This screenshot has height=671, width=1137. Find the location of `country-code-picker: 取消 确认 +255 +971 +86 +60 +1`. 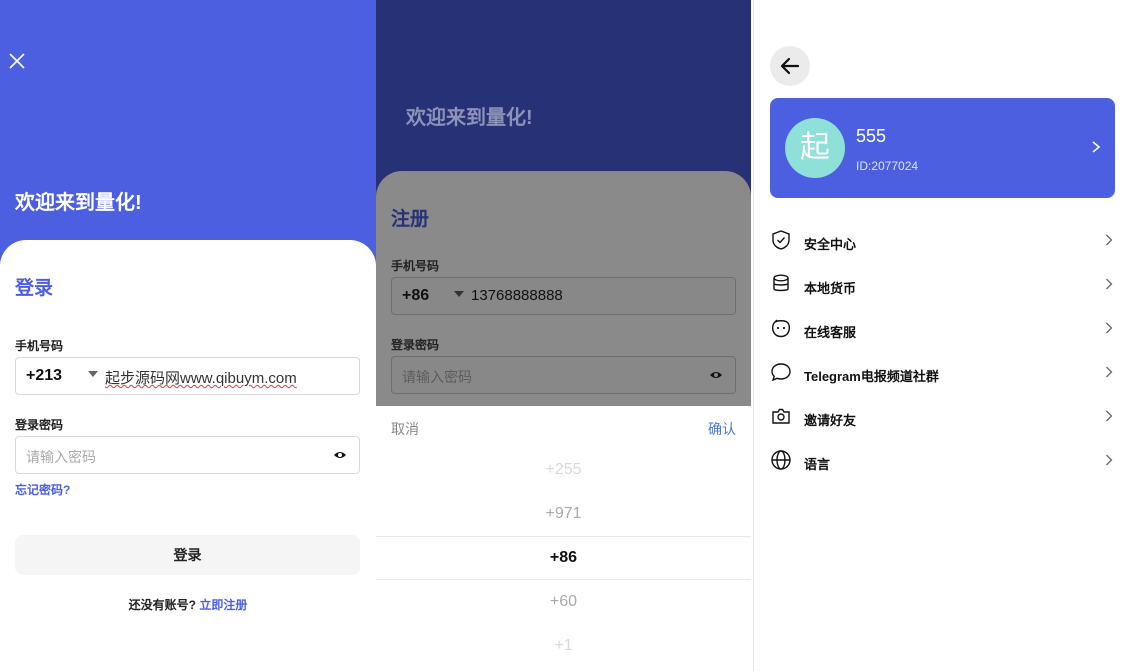

country-code-picker: 取消 确认 +255 +971 +86 +60 +1 is located at coordinates (563, 538).